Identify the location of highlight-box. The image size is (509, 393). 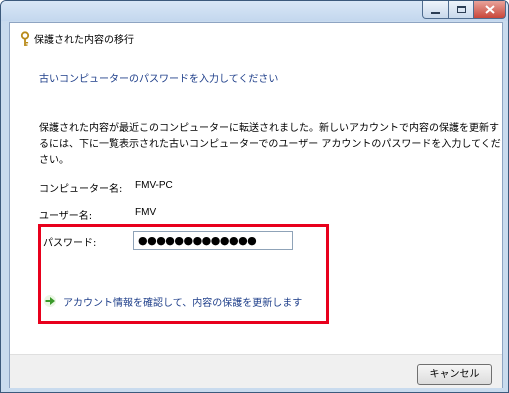
(183, 274).